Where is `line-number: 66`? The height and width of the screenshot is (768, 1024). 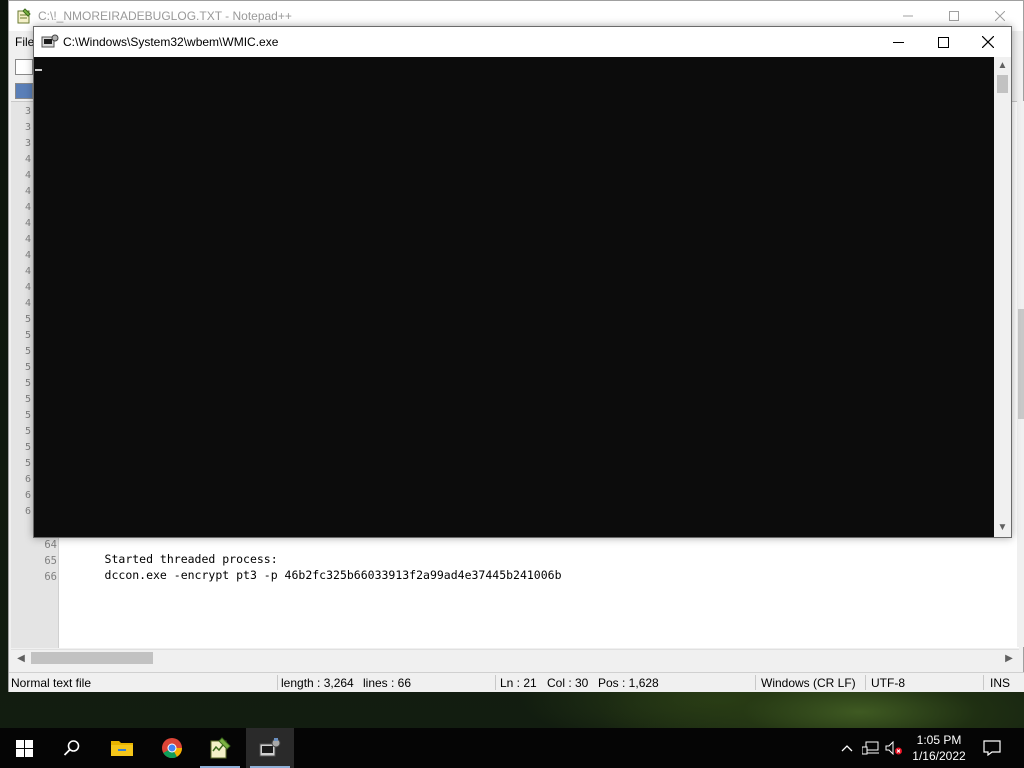
line-number: 66 is located at coordinates (50, 577).